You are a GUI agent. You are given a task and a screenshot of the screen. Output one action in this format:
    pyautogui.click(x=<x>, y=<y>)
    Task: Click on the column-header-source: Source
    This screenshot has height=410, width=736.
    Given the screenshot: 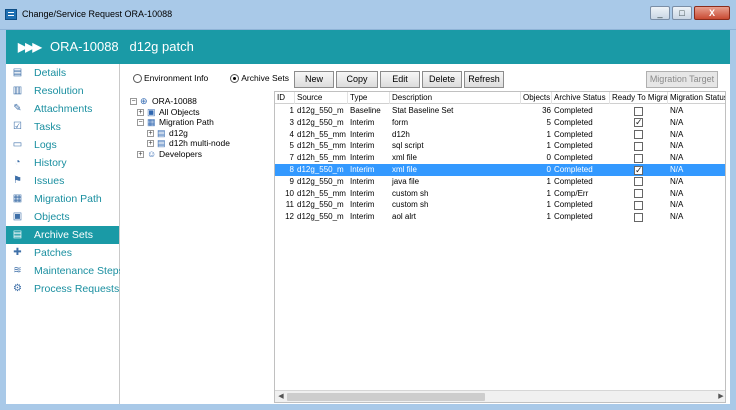 What is the action you would take?
    pyautogui.click(x=321, y=98)
    